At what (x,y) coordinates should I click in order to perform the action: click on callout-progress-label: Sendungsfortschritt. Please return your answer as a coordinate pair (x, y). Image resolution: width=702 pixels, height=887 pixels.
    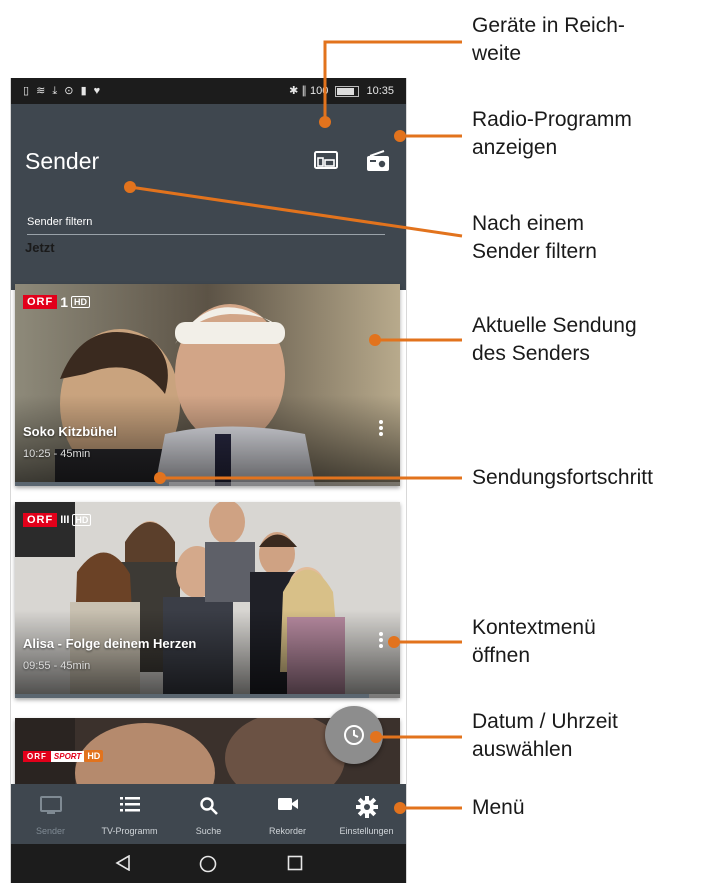
    Looking at the image, I should click on (562, 477).